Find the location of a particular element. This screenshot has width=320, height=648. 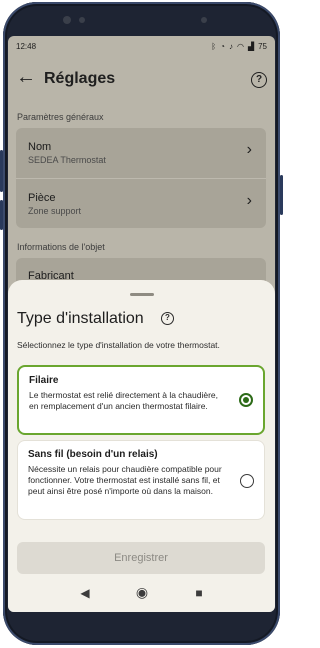

row-subtitle: SEDEA Thermostat is located at coordinates (67, 160).